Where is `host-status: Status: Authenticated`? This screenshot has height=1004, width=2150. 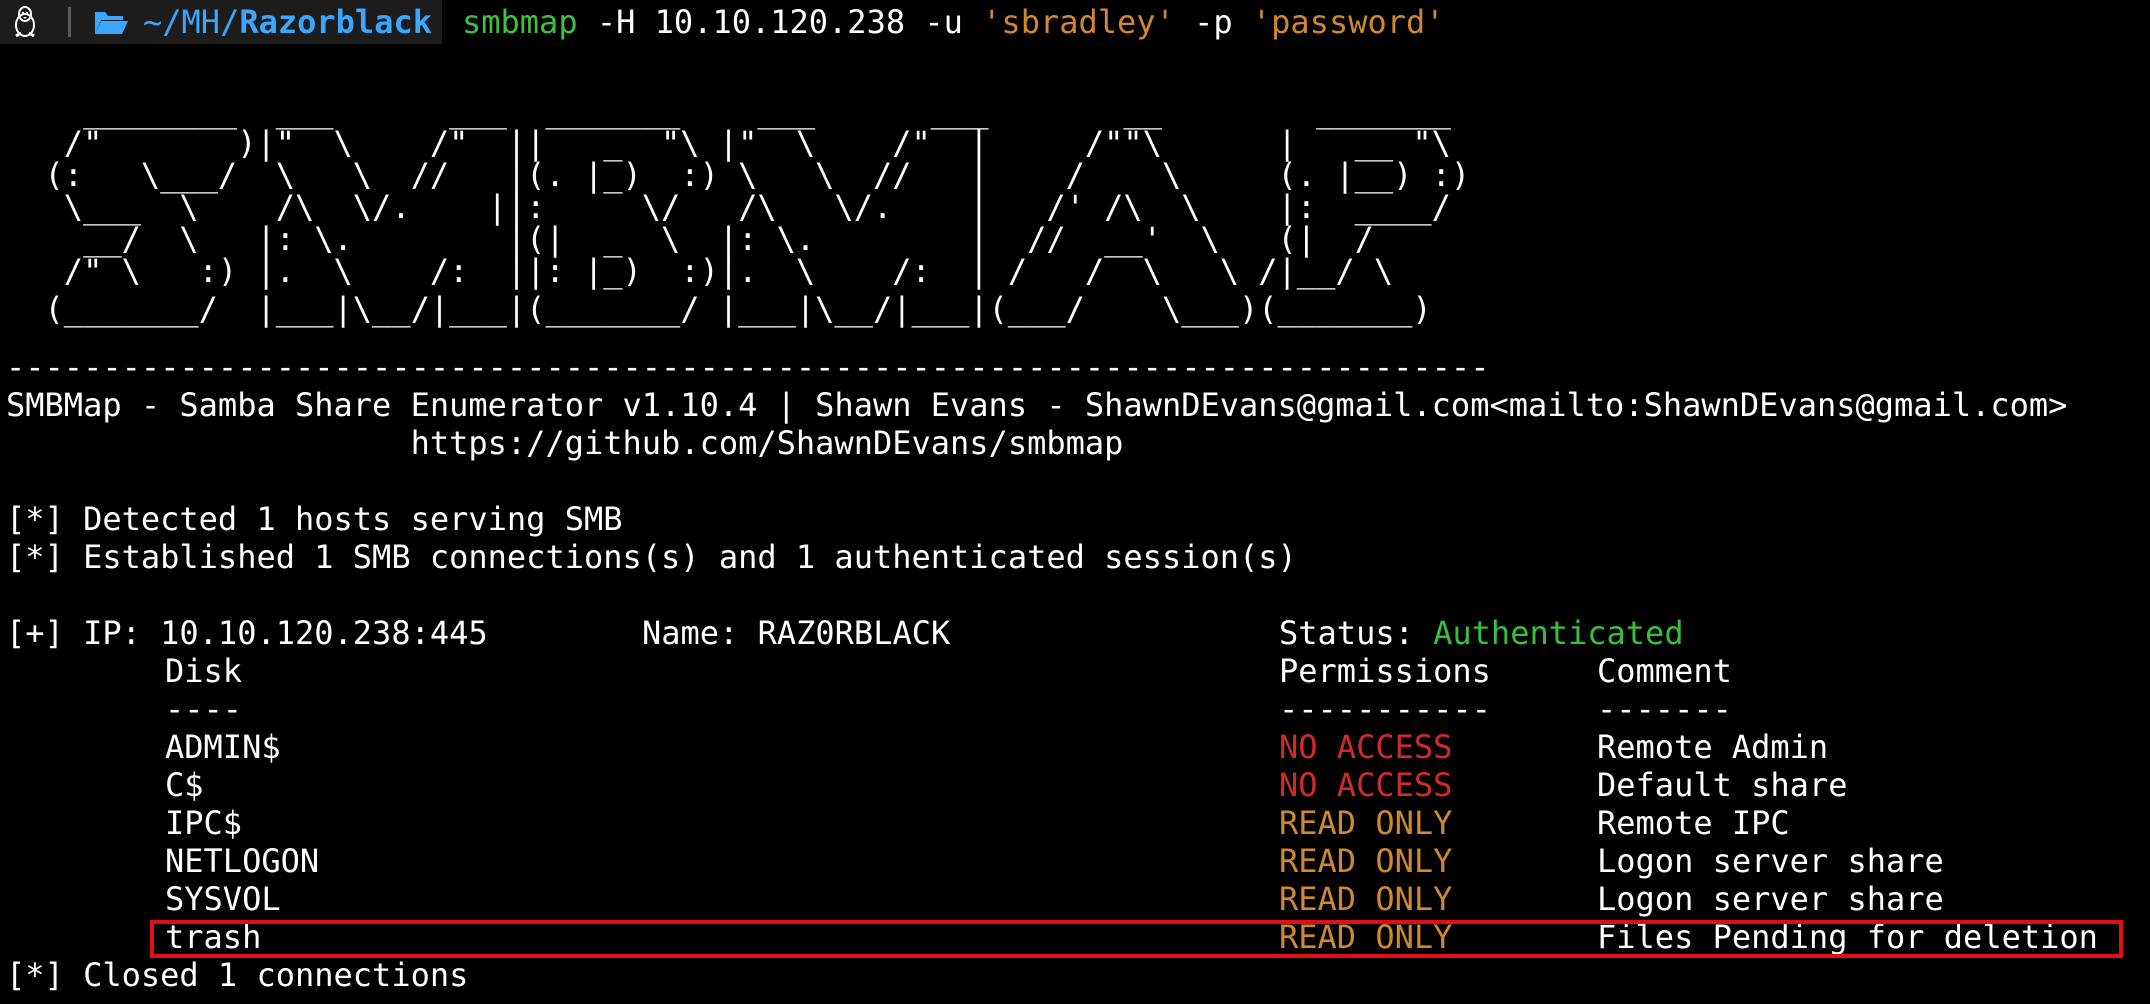
host-status: Status: Authenticated is located at coordinates (1481, 633).